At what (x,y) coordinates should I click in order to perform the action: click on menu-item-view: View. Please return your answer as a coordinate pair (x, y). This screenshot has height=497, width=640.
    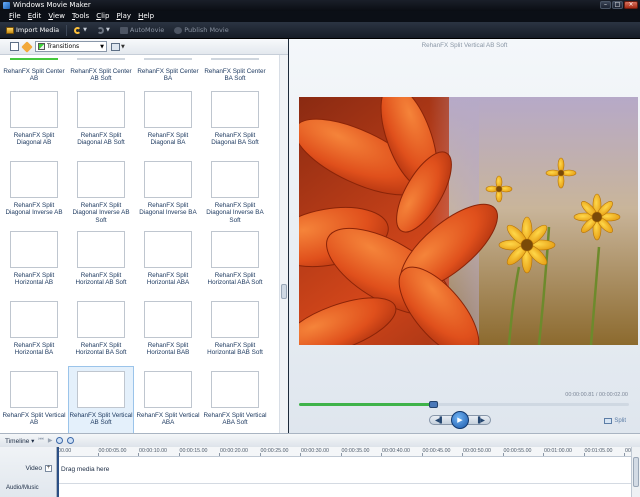
    Looking at the image, I should click on (56, 16).